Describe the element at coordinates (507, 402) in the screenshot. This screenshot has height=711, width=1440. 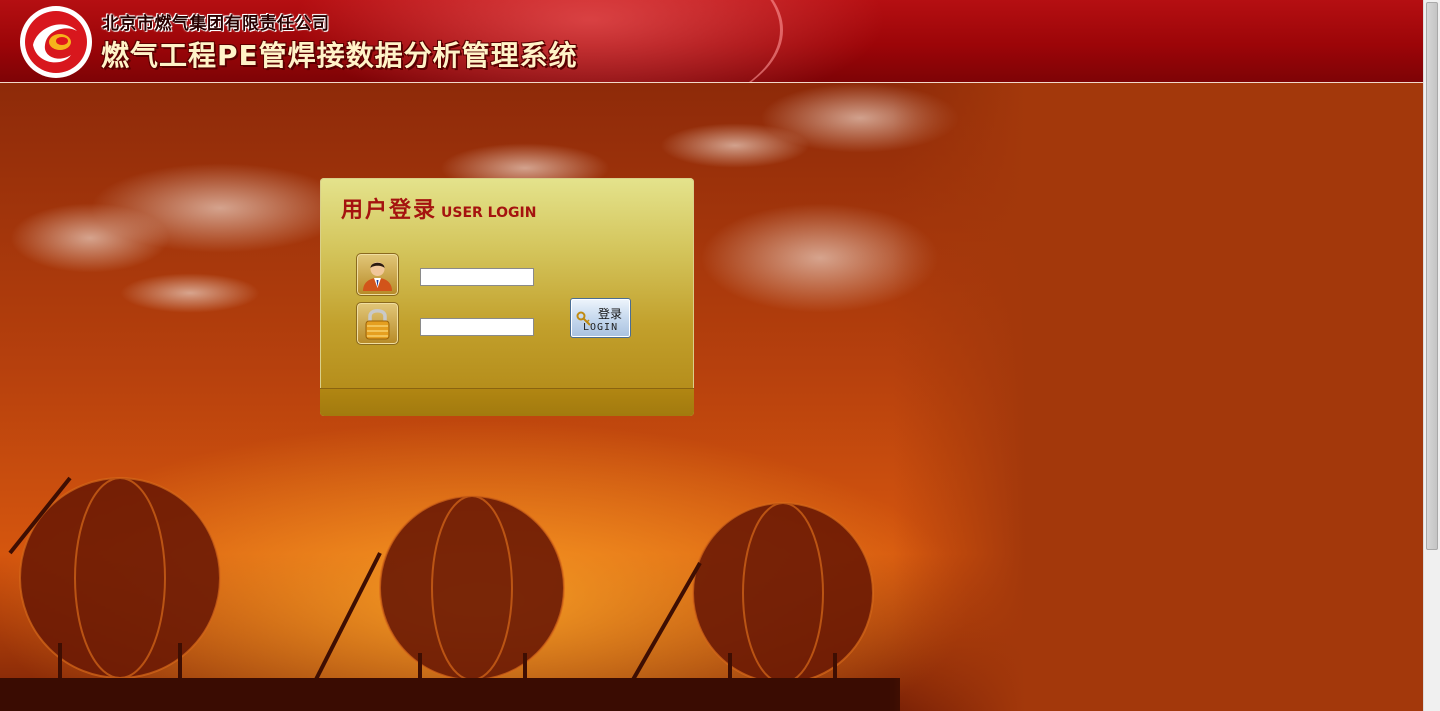
I see `login-panel-footer` at that location.